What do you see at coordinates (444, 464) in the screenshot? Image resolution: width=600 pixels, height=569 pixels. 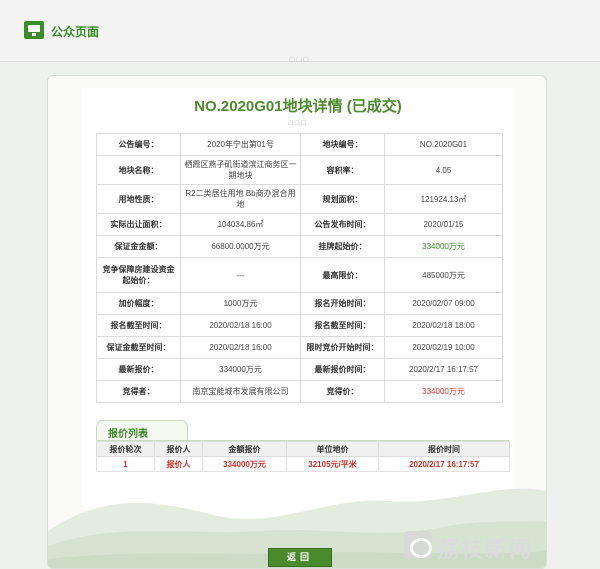 I see `bid-time: 2020/2/17 16:17:57` at bounding box center [444, 464].